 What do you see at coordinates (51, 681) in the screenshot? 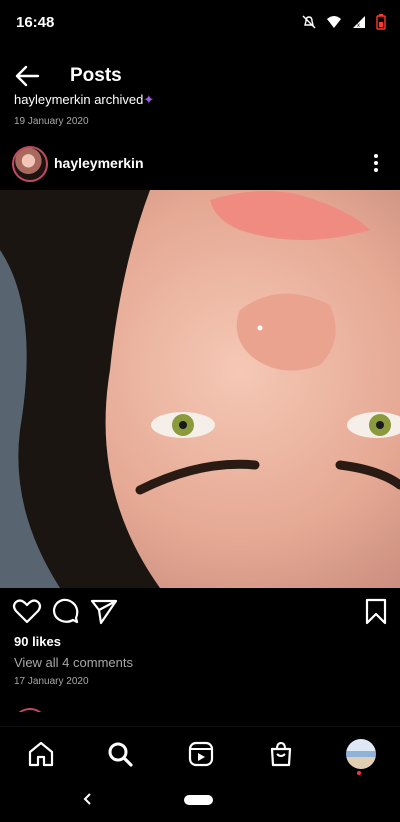
I see `post-date: 17 January 2020` at bounding box center [51, 681].